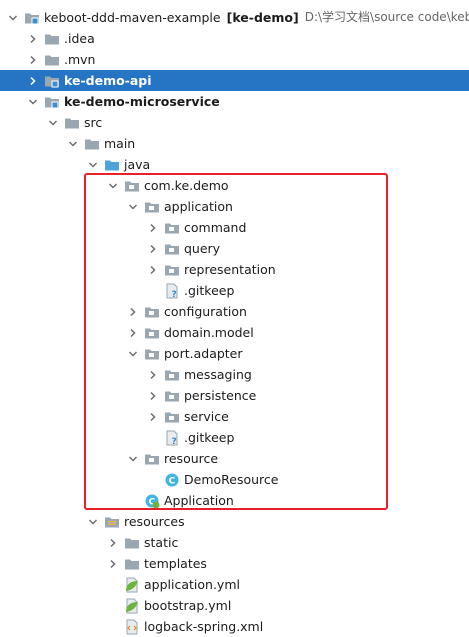  Describe the element at coordinates (234, 605) in the screenshot. I see `tree-row: bootstrap.yml` at that location.